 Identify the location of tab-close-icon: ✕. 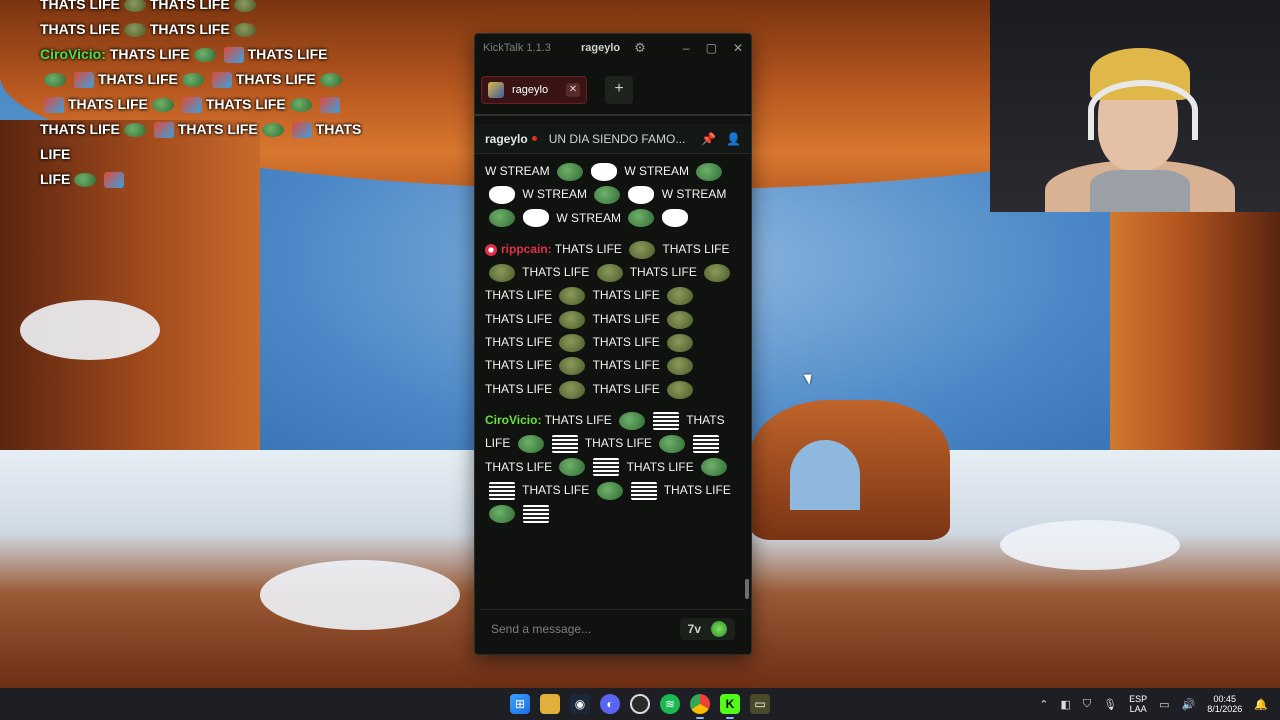
(573, 90).